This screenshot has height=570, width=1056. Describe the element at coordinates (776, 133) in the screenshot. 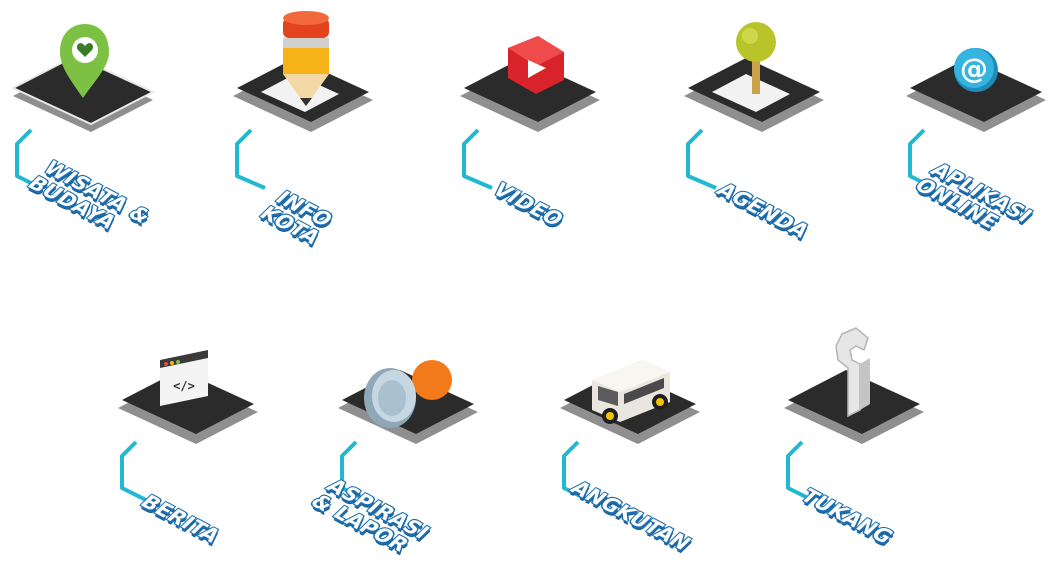

I see `menu-item-agenda: AGENDA` at that location.